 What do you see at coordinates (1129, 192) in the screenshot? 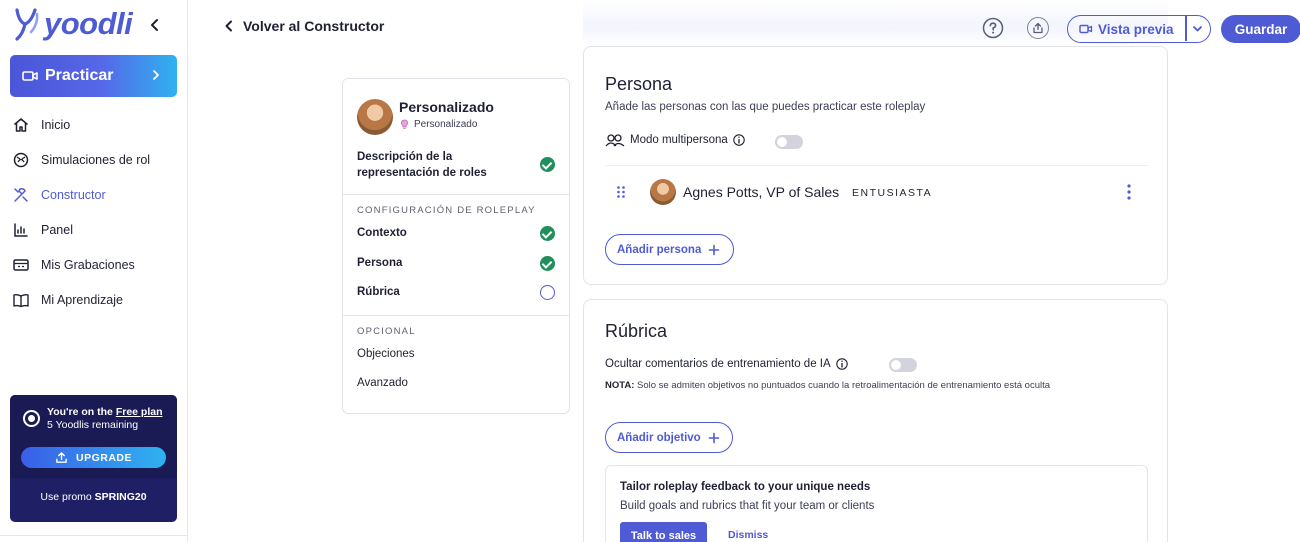
I see `more-options-icon` at bounding box center [1129, 192].